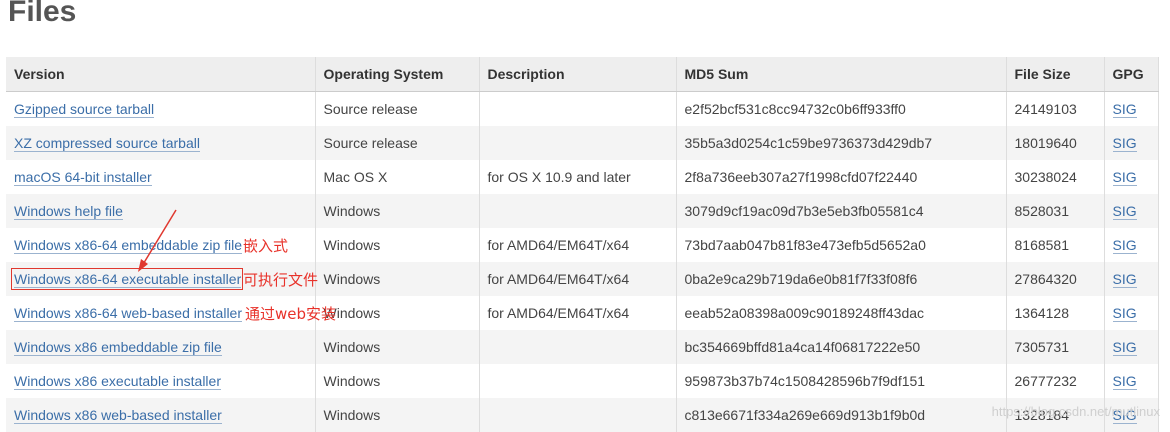 The height and width of the screenshot is (432, 1170). I want to click on watermark: https://blog.csdn.net/mutlinux, so click(1076, 411).